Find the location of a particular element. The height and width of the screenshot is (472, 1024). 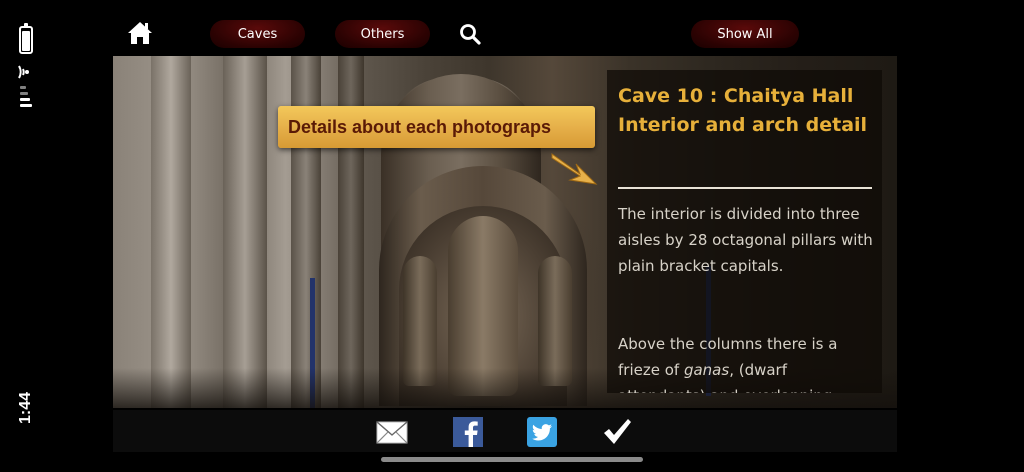

battery-icon is located at coordinates (26, 38).